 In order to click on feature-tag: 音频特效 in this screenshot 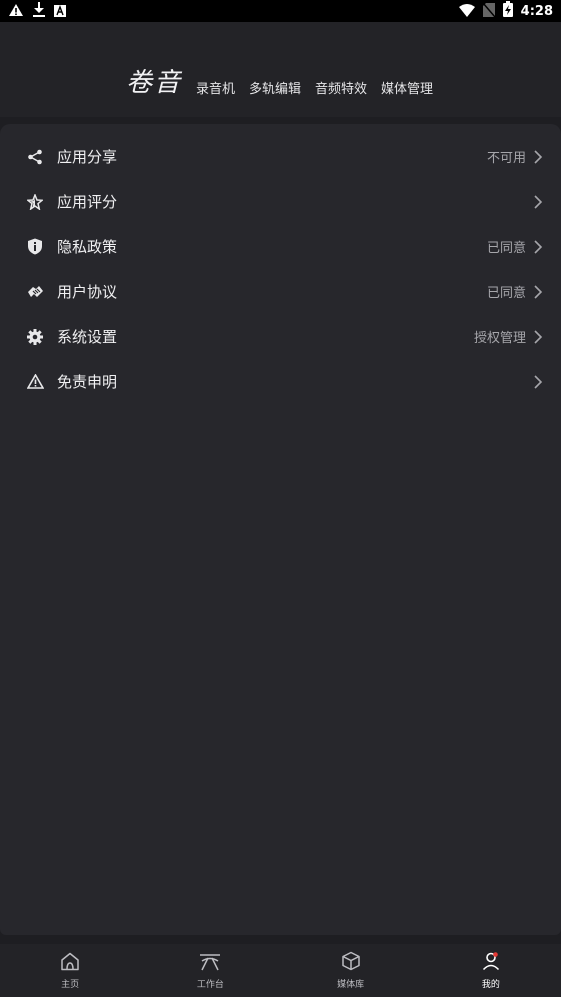, I will do `click(341, 89)`.